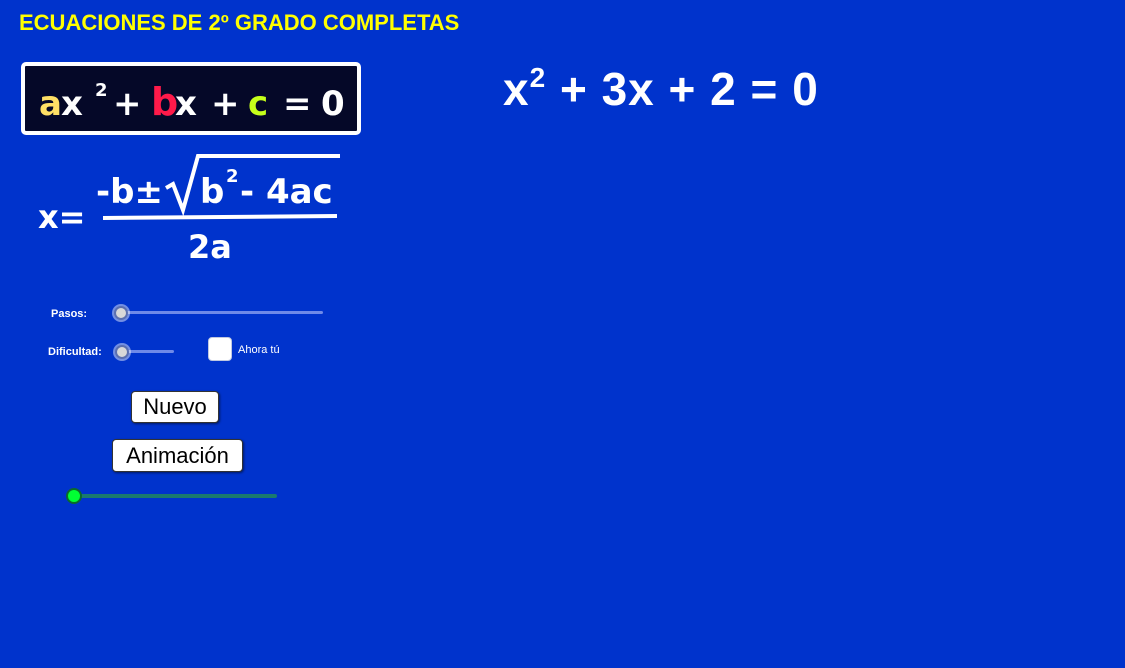 This screenshot has height=668, width=1125. Describe the element at coordinates (129, 192) in the screenshot. I see `formula-numerator-pre: -b±` at that location.